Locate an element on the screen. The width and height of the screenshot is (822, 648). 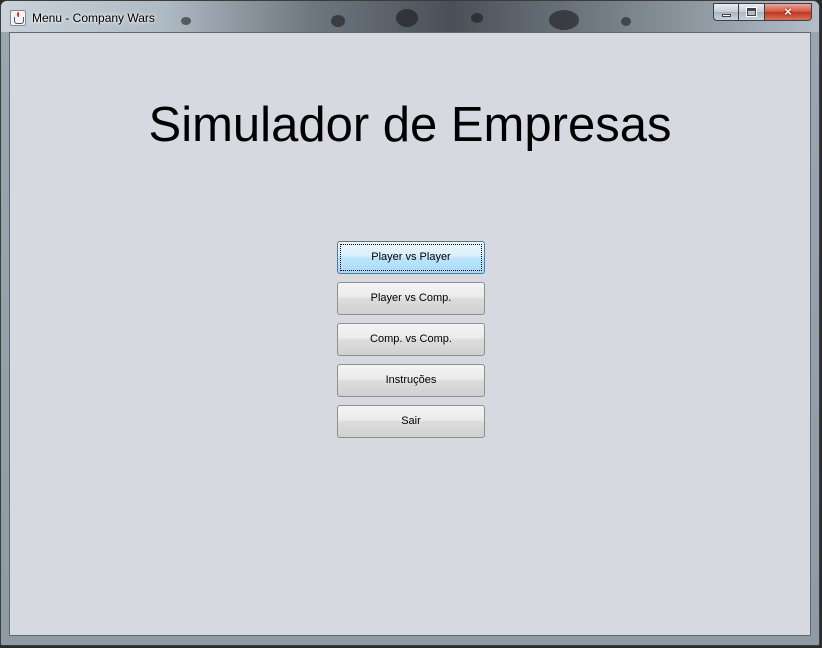
minimize-button is located at coordinates (726, 12).